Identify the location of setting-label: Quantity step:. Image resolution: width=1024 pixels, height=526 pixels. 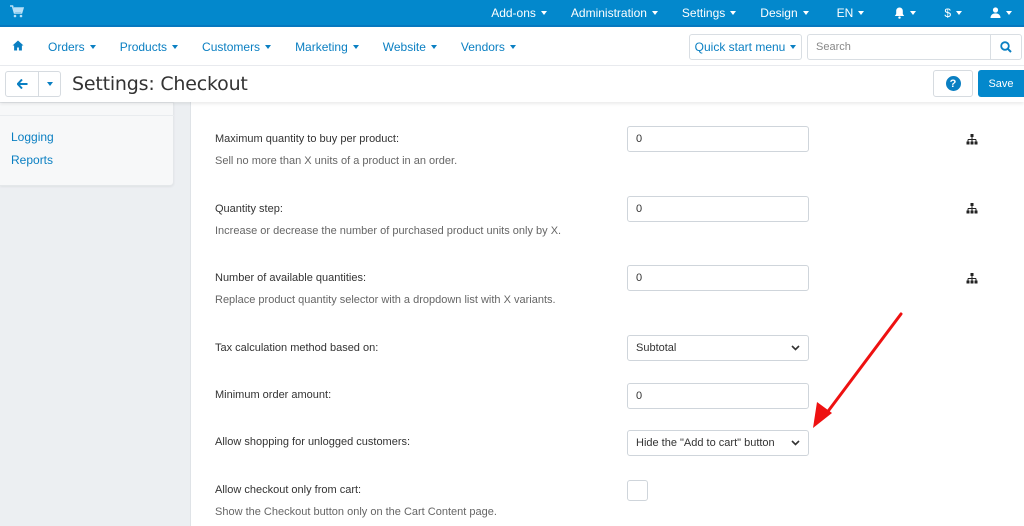
(249, 209).